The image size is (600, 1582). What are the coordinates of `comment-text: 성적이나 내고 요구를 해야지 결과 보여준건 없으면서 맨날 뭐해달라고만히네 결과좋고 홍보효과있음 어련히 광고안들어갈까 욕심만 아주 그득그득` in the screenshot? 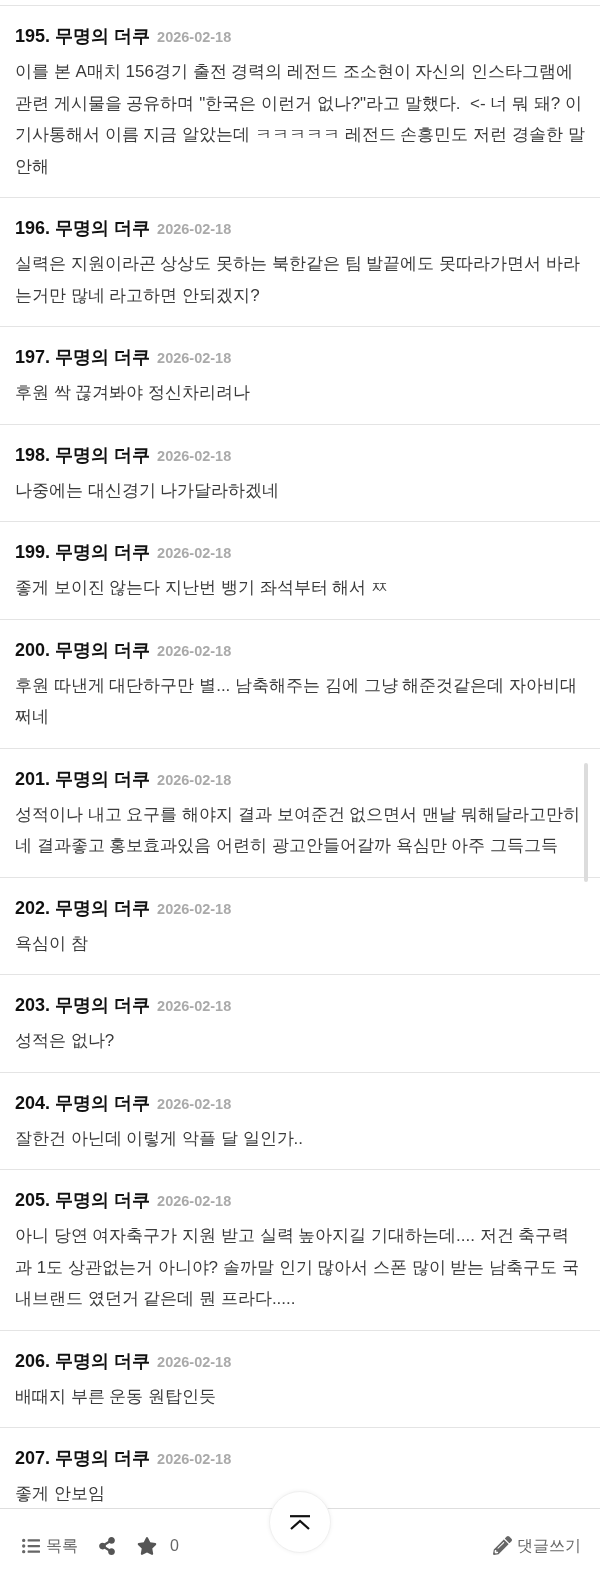 It's located at (298, 830).